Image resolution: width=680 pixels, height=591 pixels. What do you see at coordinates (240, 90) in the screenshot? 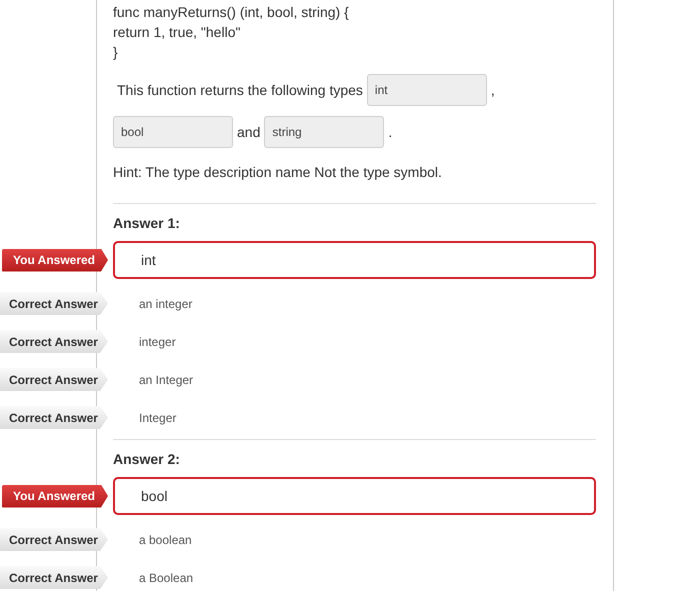
I see `sentence-text: This function returns the following types` at bounding box center [240, 90].